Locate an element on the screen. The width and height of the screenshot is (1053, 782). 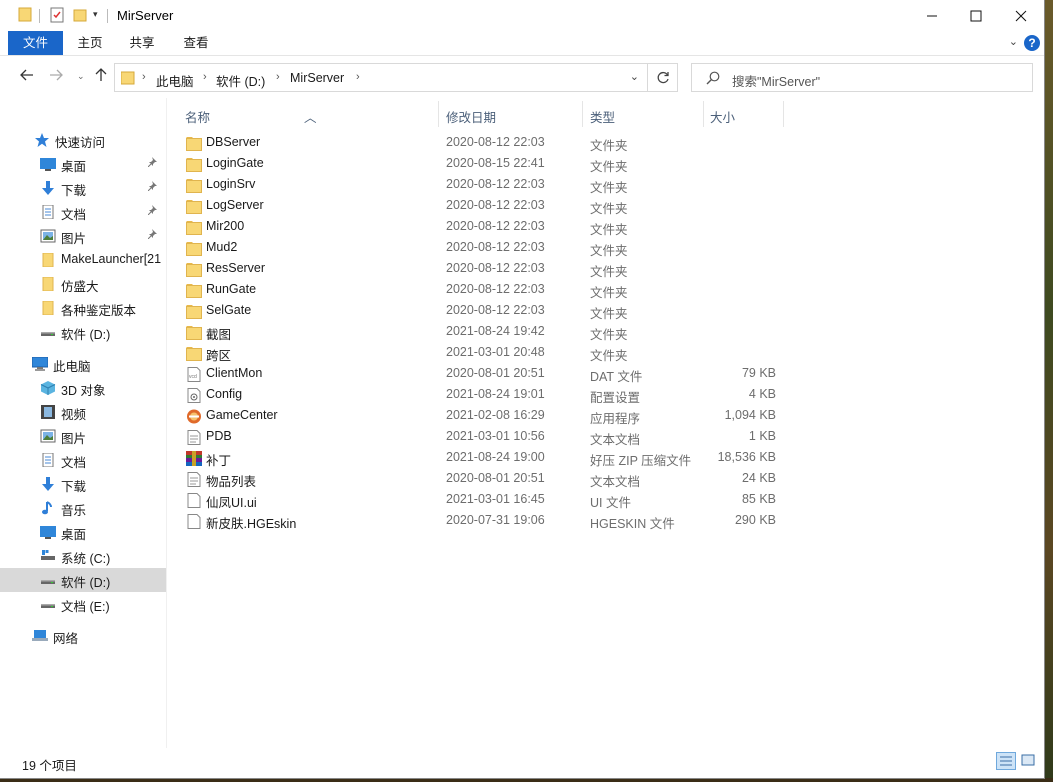
search-box: 搜索"MirServer" is located at coordinates (862, 77).